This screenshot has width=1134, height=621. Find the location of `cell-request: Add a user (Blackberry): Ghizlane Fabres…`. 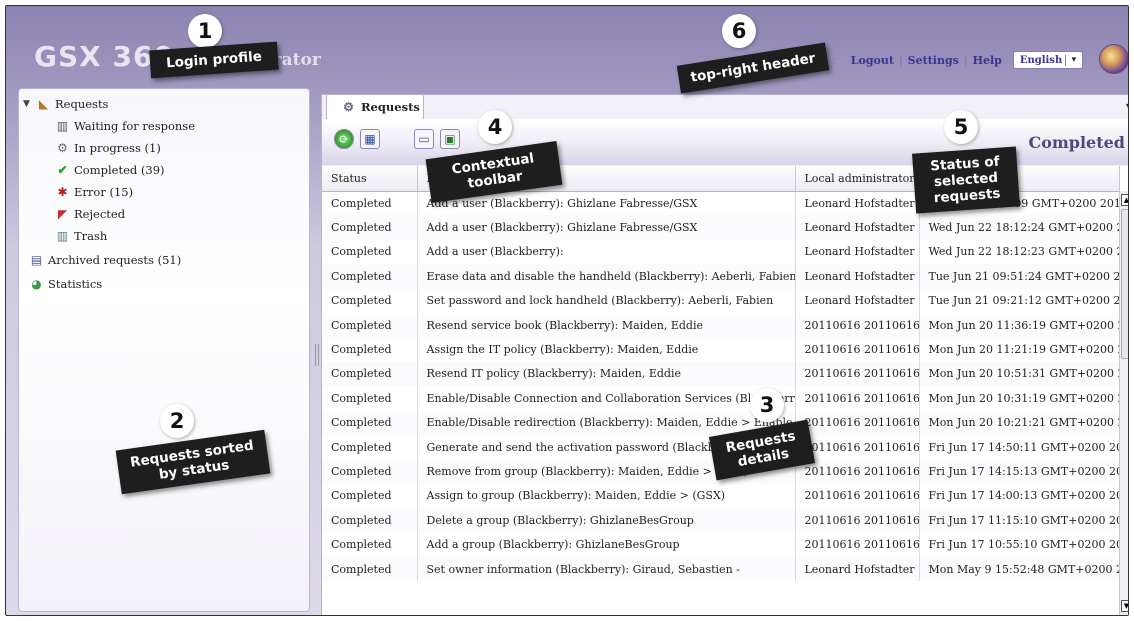

cell-request: Add a user (Blackberry): Ghizlane Fabres… is located at coordinates (606, 227).